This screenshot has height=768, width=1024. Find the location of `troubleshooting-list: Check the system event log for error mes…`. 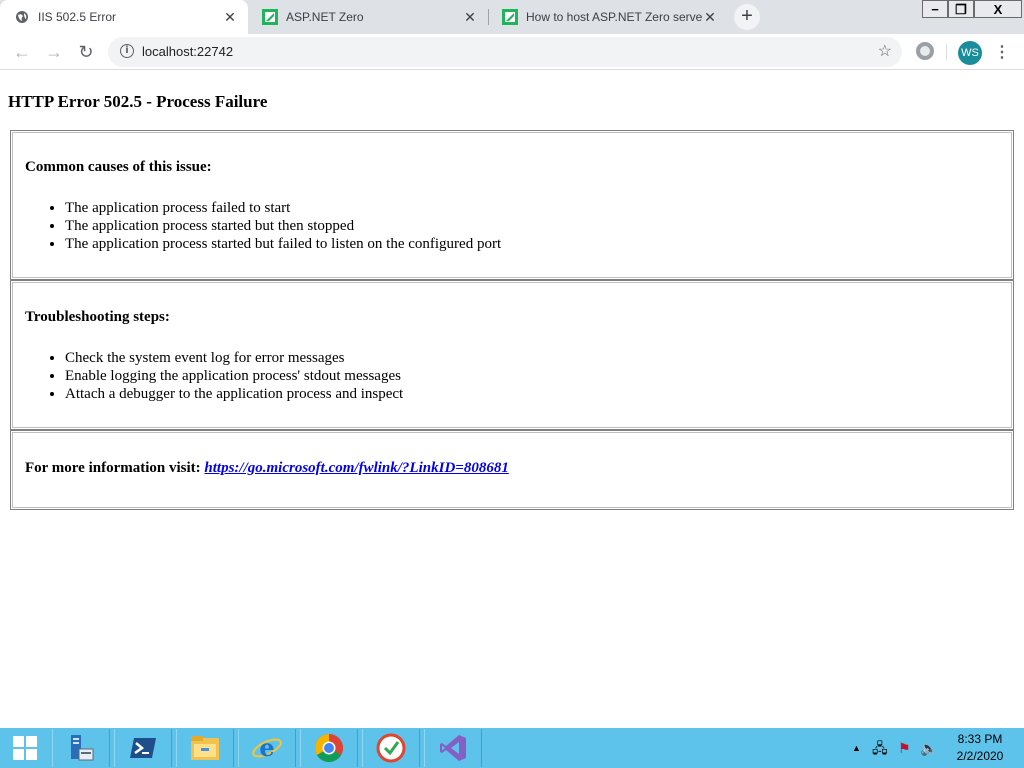

troubleshooting-list: Check the system event log for error mes… is located at coordinates (214, 376).